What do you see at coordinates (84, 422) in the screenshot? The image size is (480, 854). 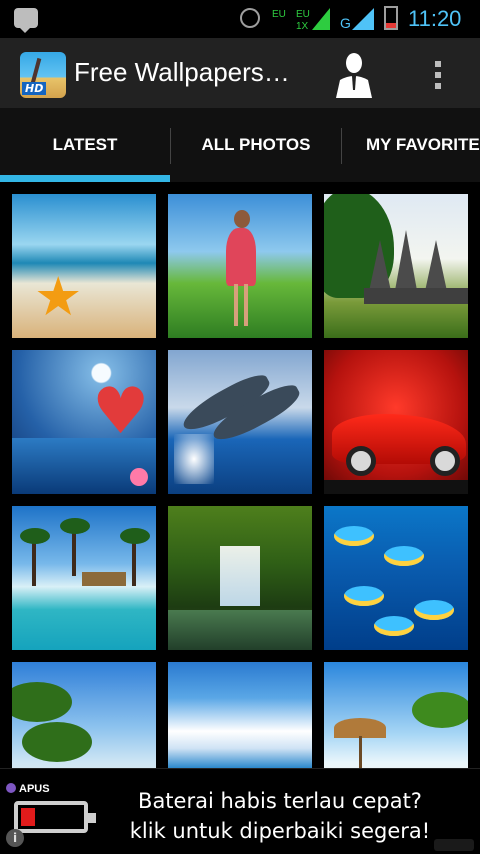 I see `thumbnail-heart-ocean: ♥` at bounding box center [84, 422].